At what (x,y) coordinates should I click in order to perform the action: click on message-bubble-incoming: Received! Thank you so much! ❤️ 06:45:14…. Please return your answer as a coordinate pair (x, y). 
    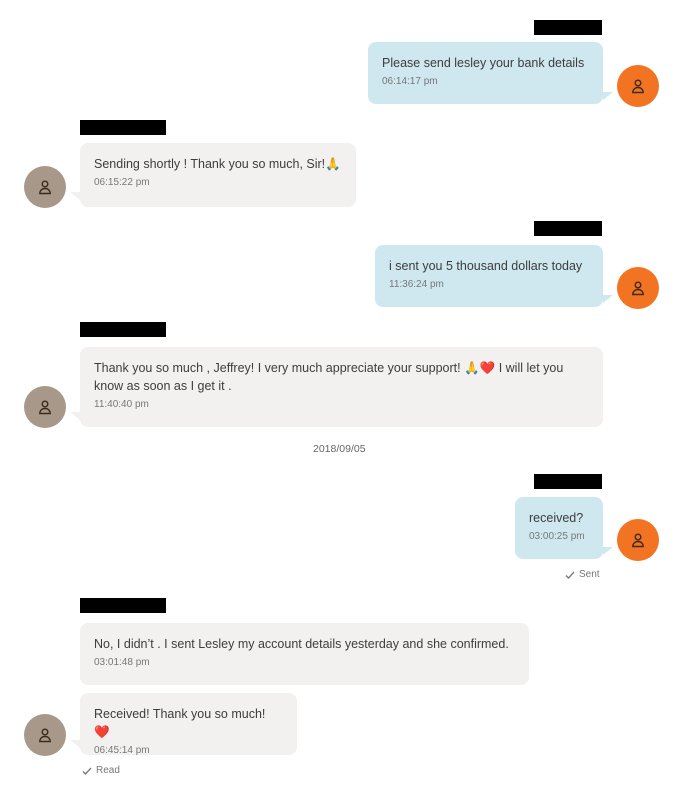
    Looking at the image, I should click on (188, 724).